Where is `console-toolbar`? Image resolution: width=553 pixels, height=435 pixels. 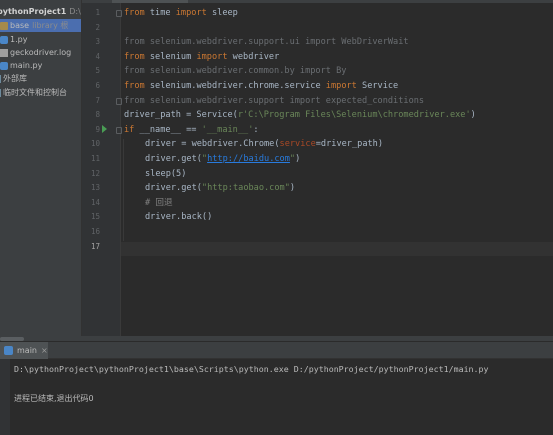 console-toolbar is located at coordinates (5, 397).